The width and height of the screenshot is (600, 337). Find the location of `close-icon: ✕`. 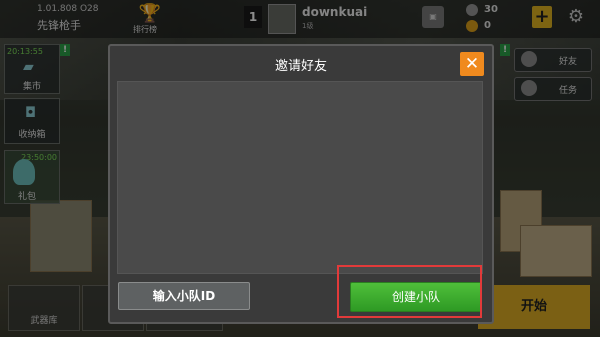

close-icon: ✕ is located at coordinates (472, 64).